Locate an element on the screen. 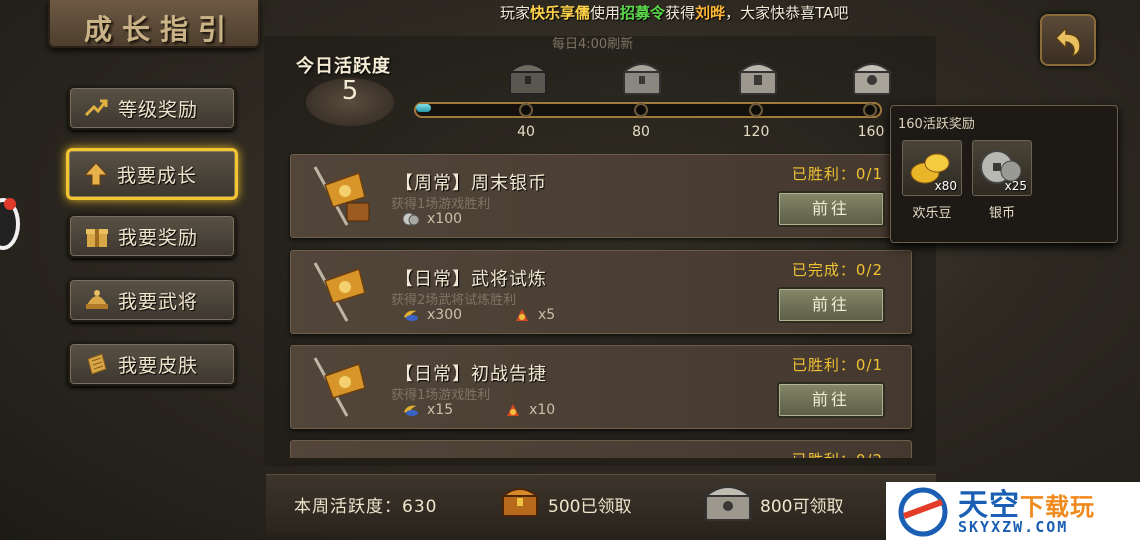 The width and height of the screenshot is (1140, 540). reward-count: x5 is located at coordinates (547, 315).